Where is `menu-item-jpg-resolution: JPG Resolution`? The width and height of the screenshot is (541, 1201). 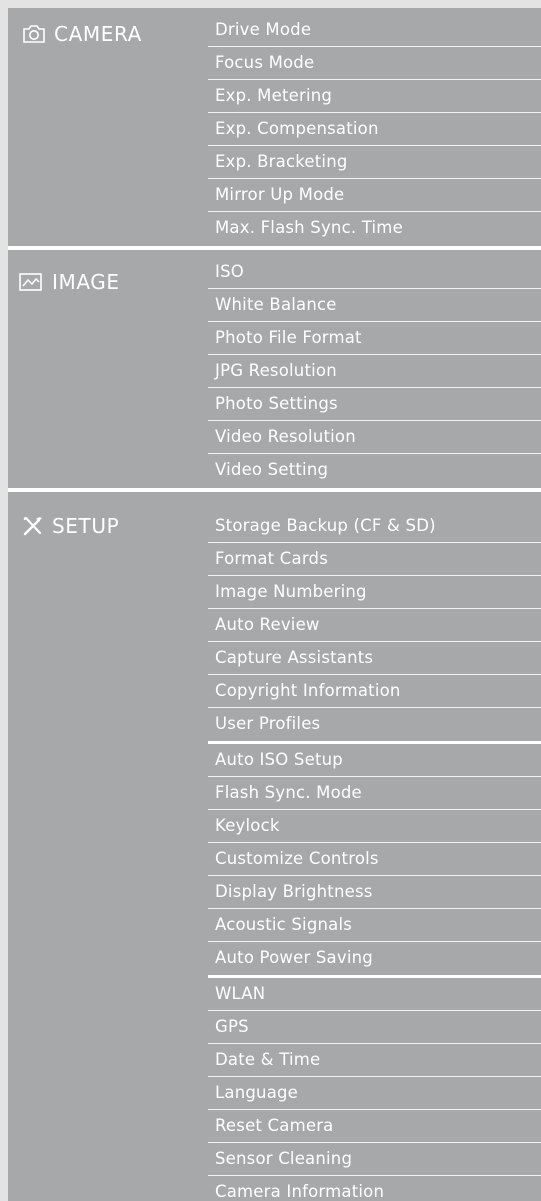 menu-item-jpg-resolution: JPG Resolution is located at coordinates (374, 371).